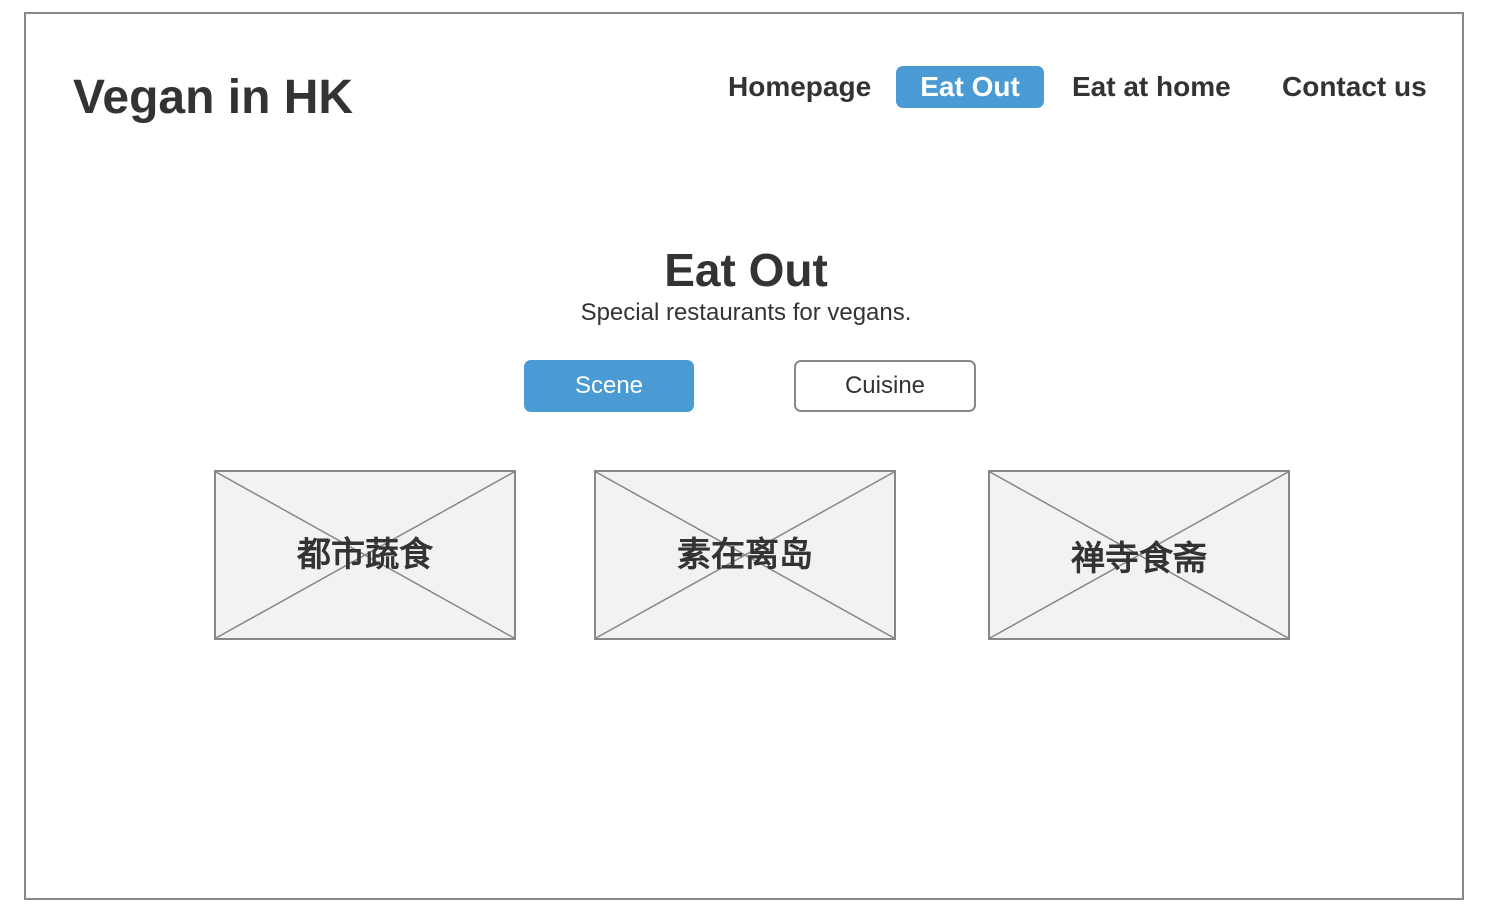  Describe the element at coordinates (609, 386) in the screenshot. I see `tab-scene: Scene` at that location.